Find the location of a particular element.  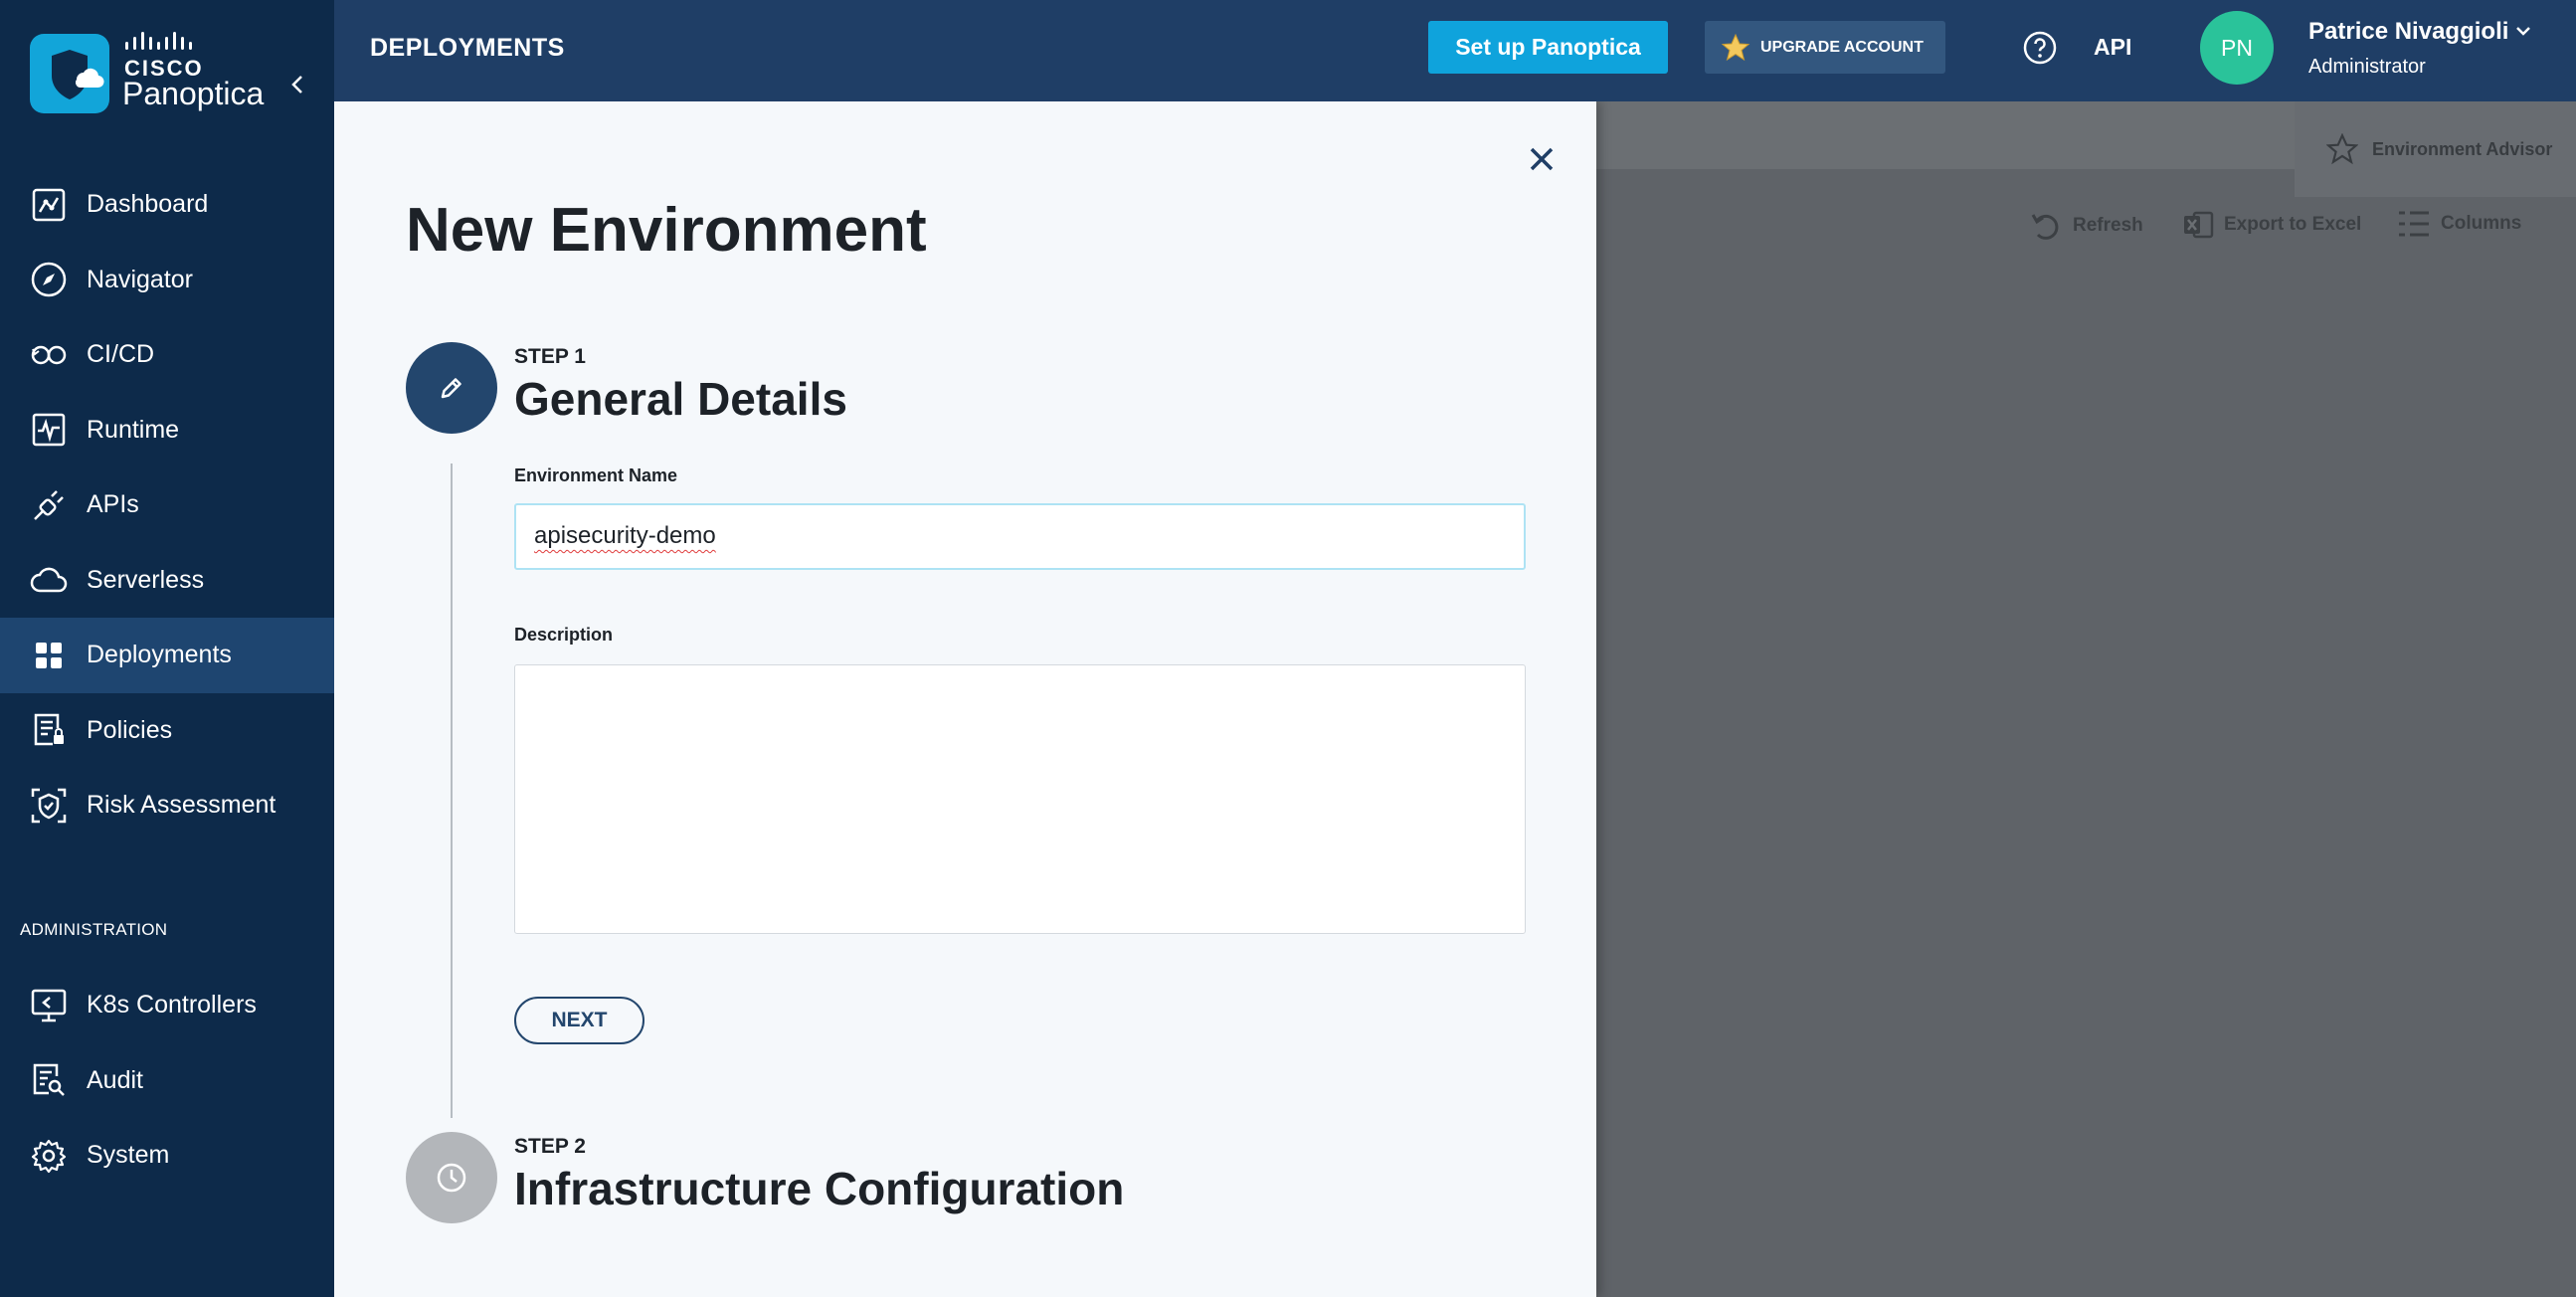

upgrade-account-label: UPGRADE ACCOUNT is located at coordinates (1842, 47).